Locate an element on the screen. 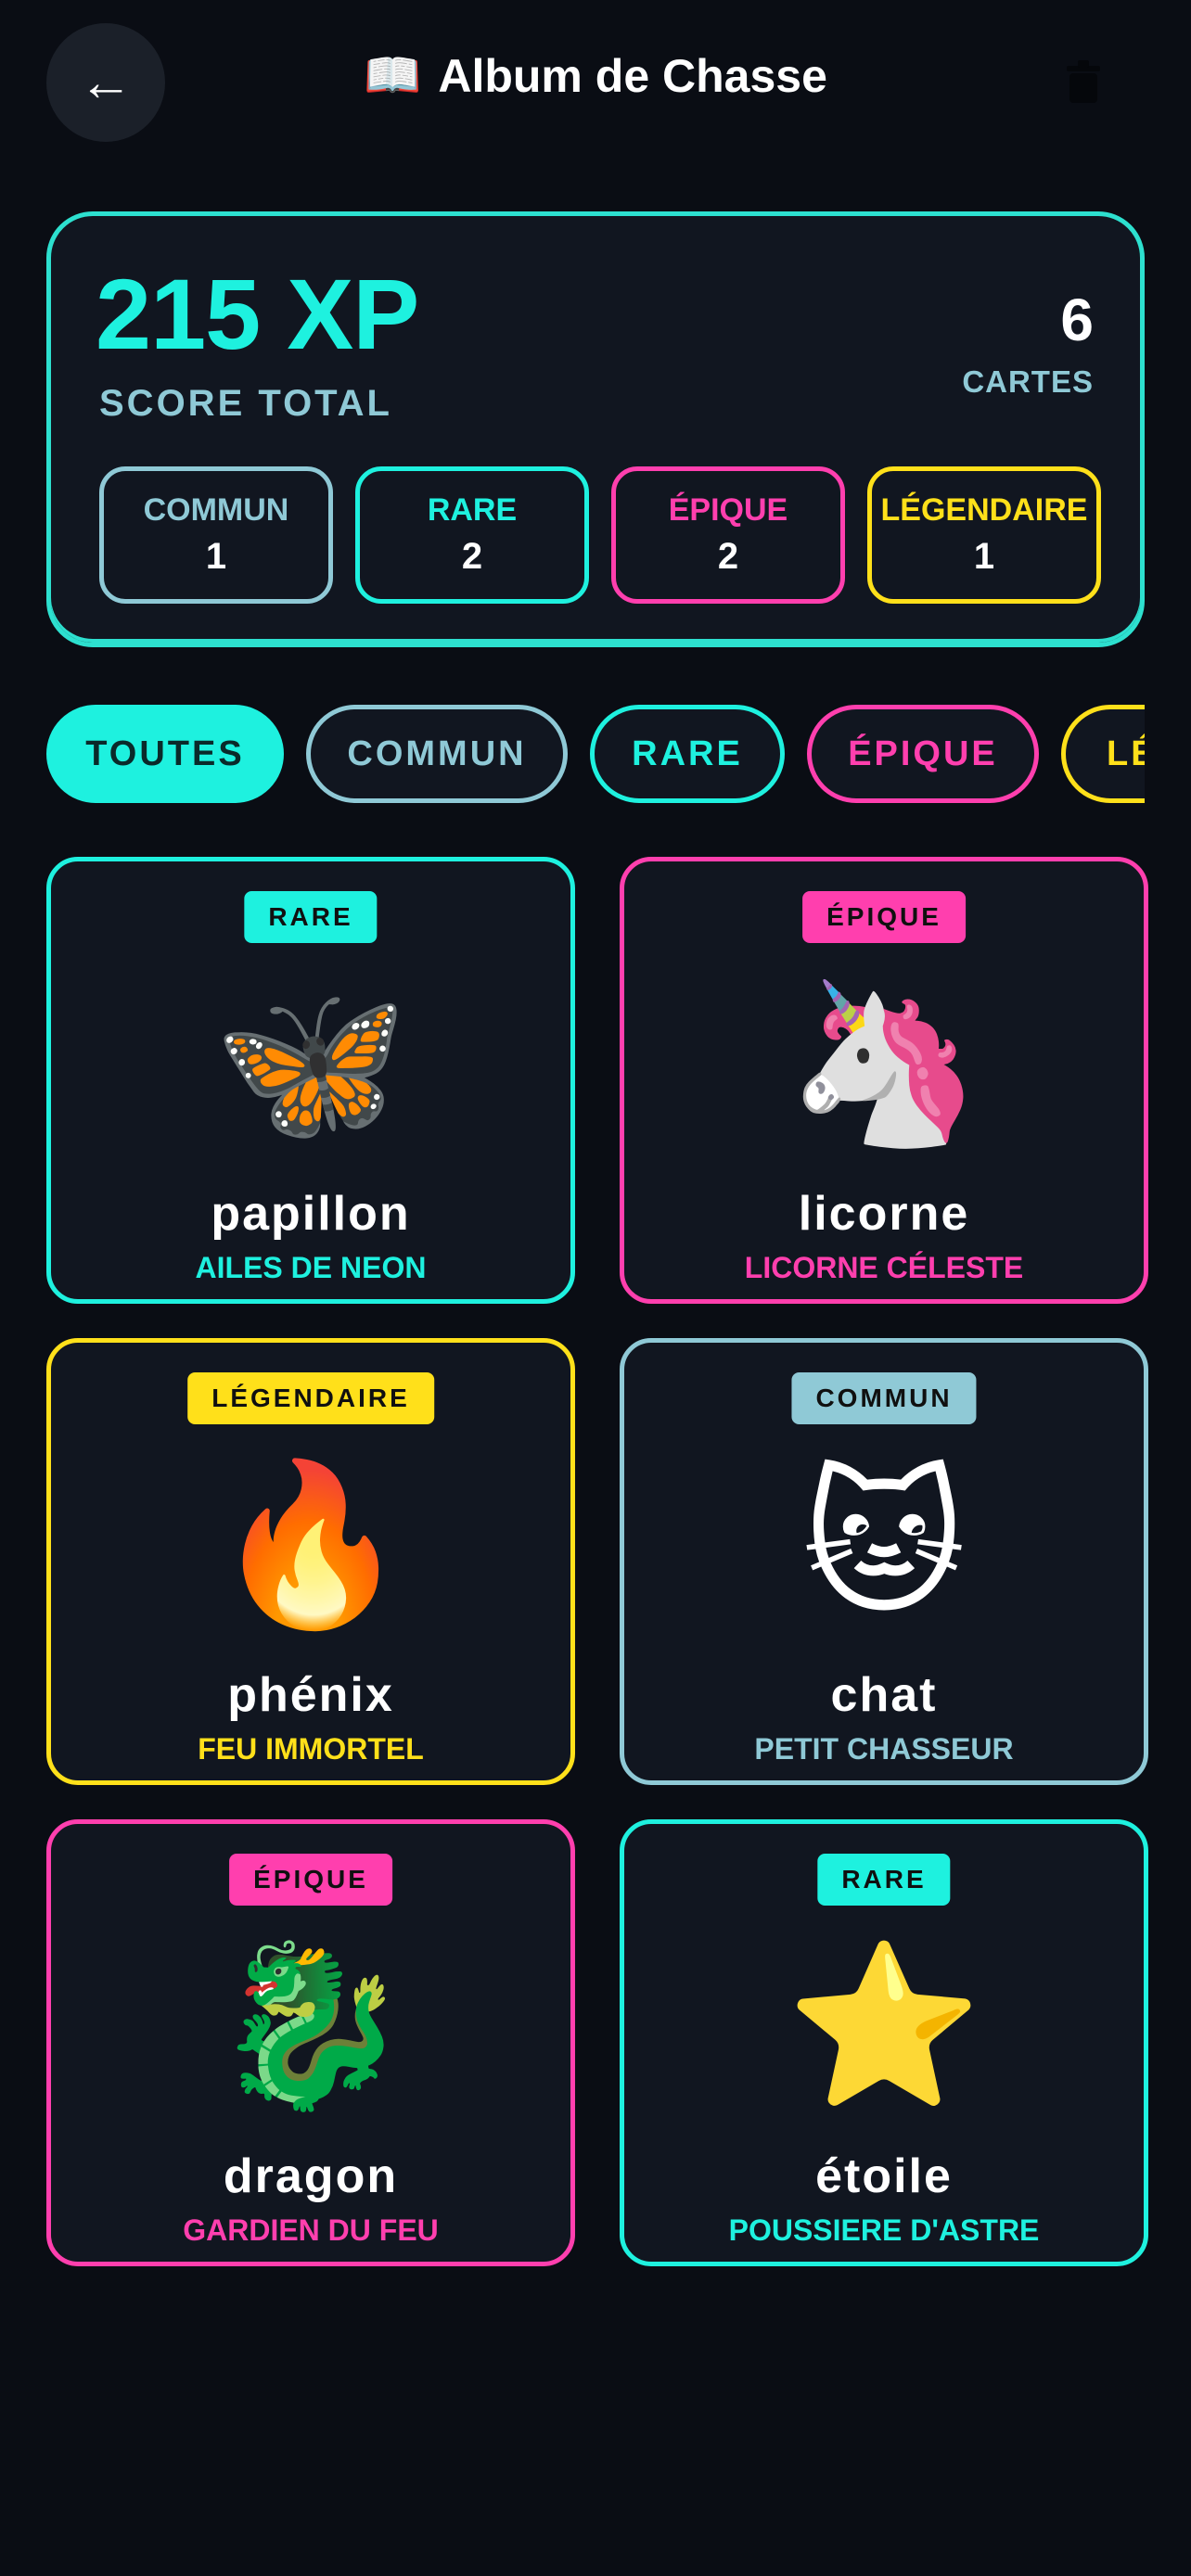  rarity-stat-0: COMMUN 1 is located at coordinates (216, 535).